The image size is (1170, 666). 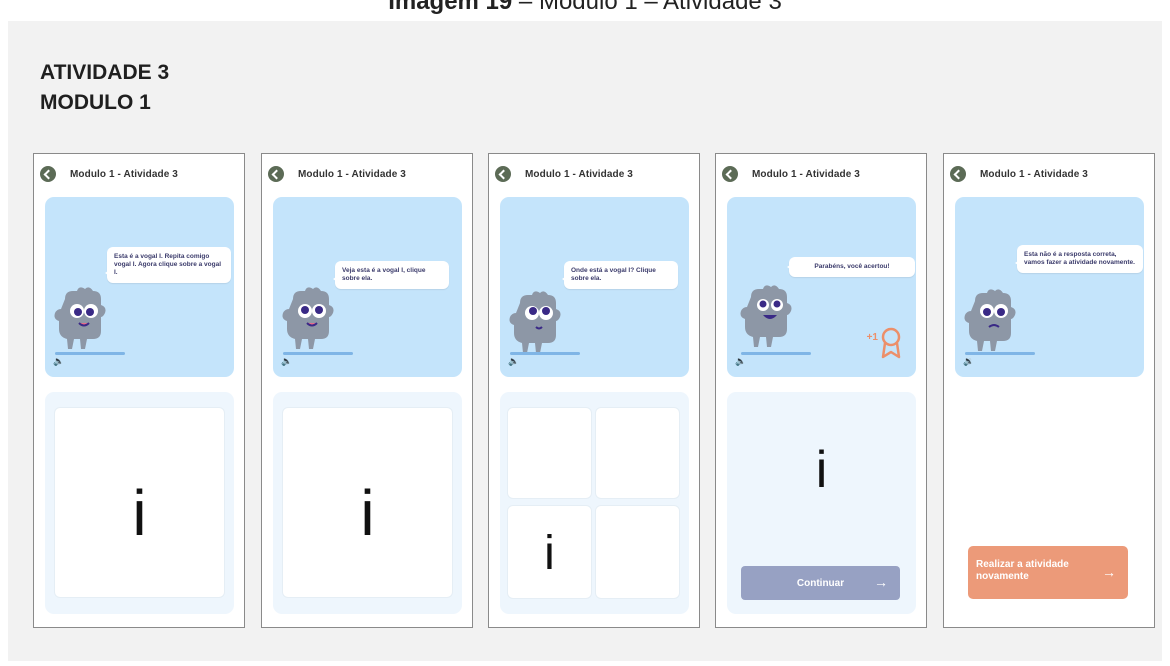 I want to click on speech-bubble: Onde está a vogal I? Clique sobre ela., so click(x=620, y=275).